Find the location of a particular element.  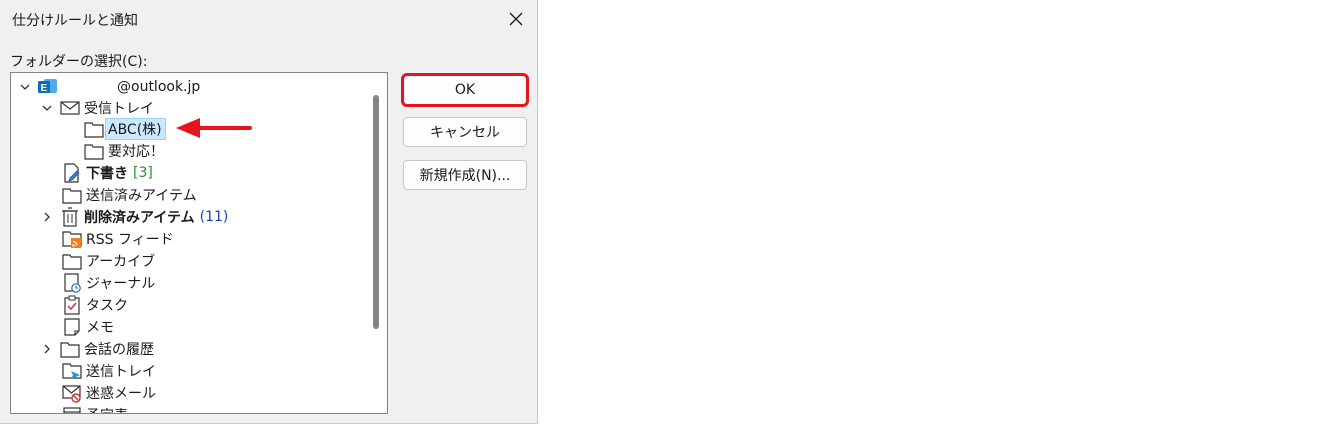

tree-label: 会話の履歴 is located at coordinates (119, 350).